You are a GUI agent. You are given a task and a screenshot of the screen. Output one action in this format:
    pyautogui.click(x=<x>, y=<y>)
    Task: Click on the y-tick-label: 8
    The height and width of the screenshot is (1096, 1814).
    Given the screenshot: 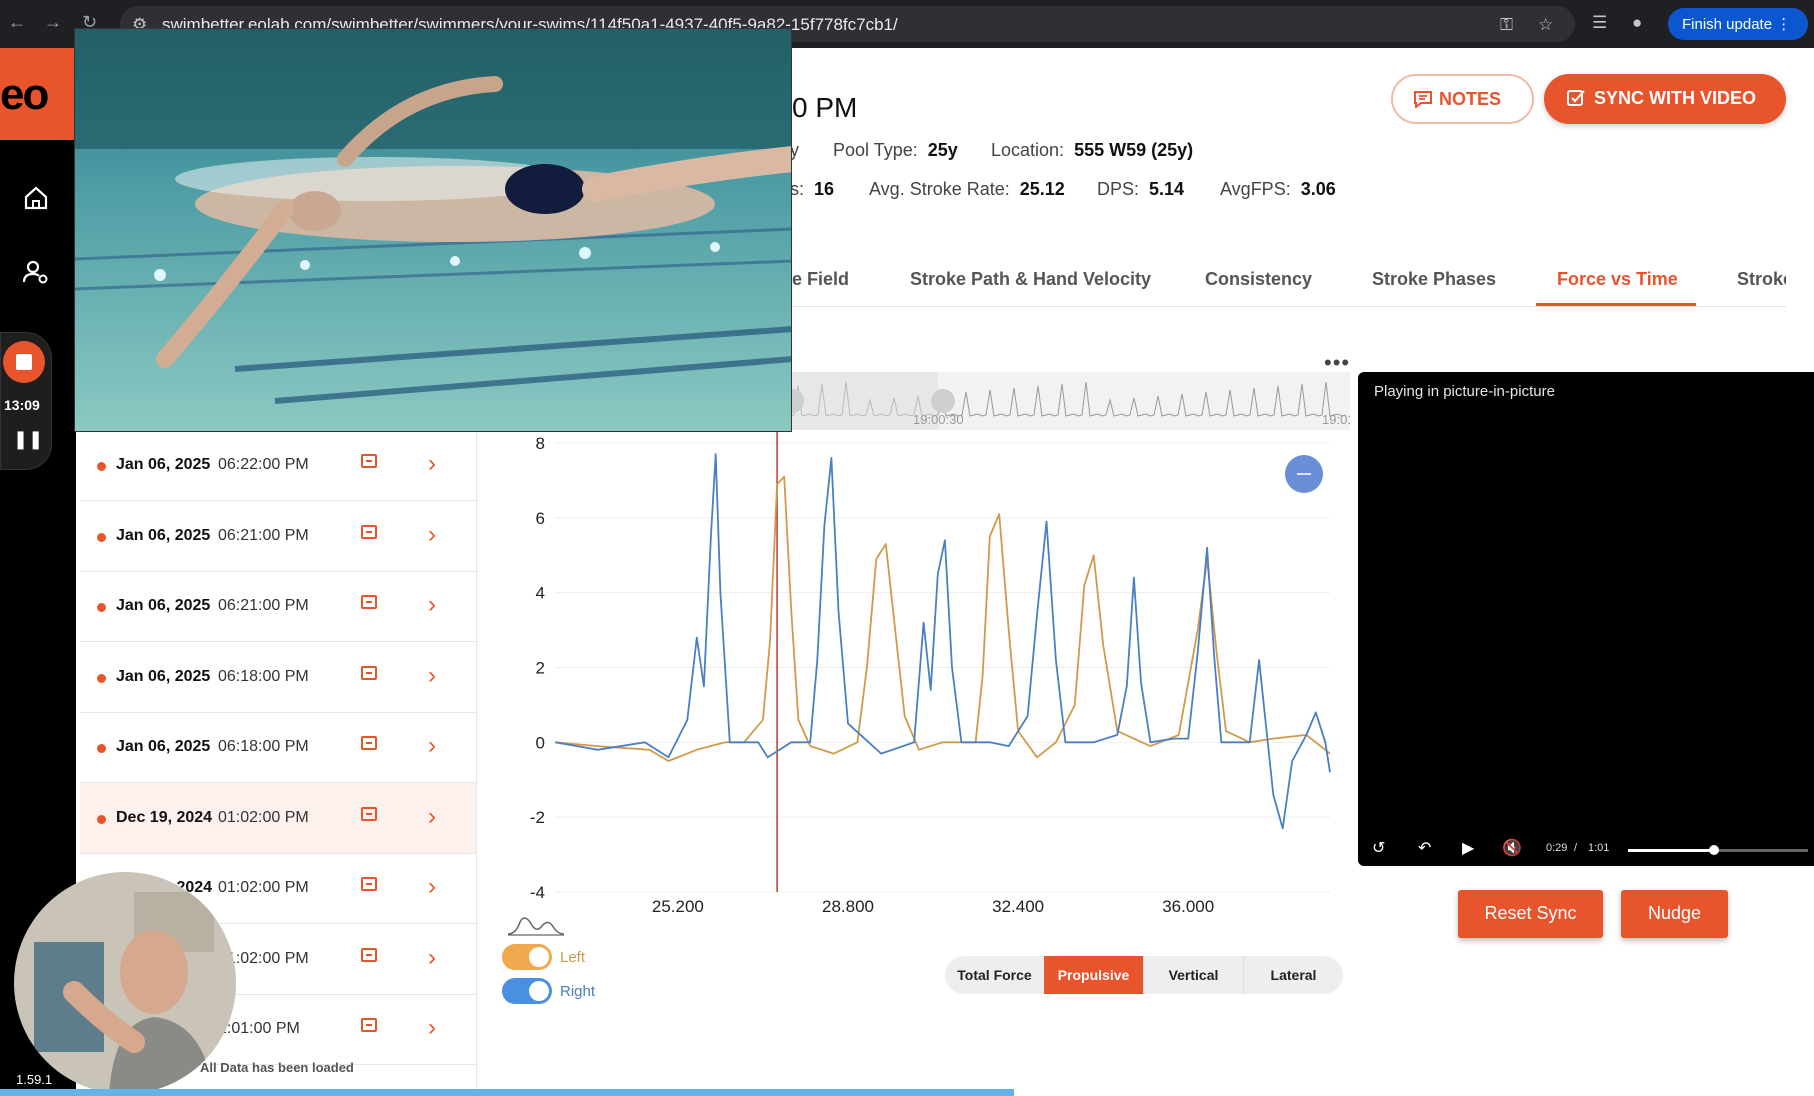 What is the action you would take?
    pyautogui.click(x=540, y=443)
    